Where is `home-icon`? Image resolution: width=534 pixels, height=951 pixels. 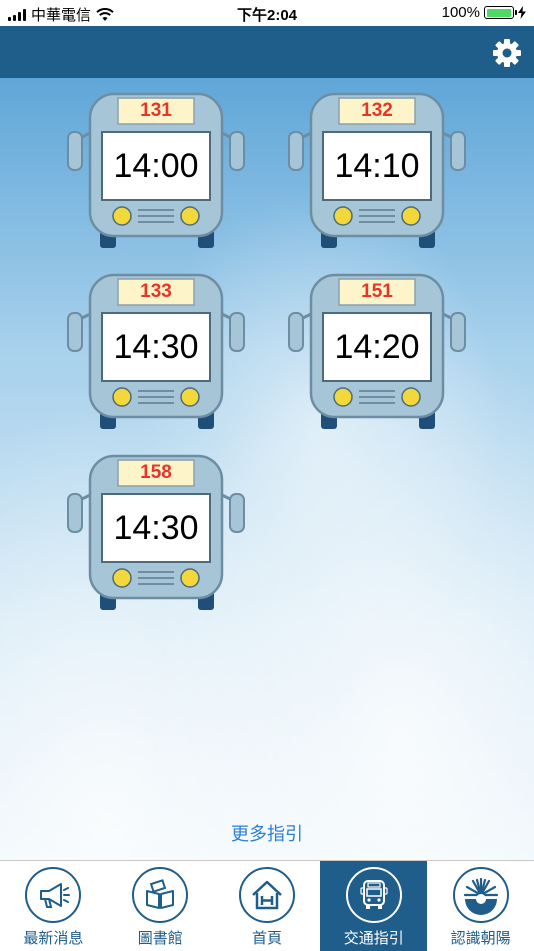
home-icon is located at coordinates (267, 895).